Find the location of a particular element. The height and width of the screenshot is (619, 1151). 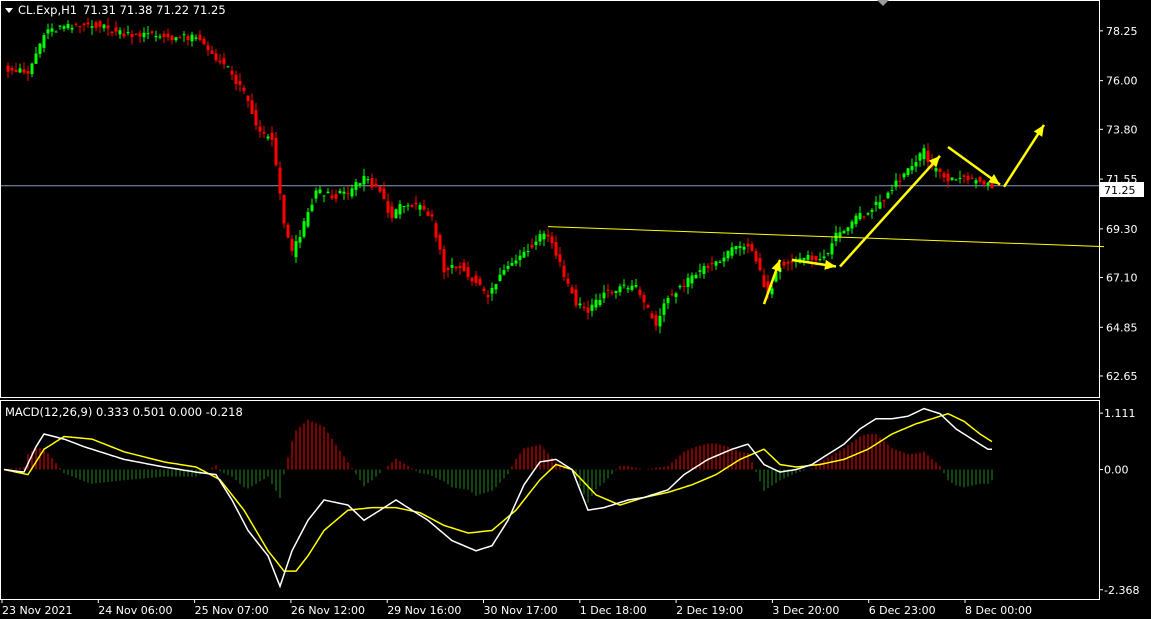

price-tick-label: 64.85 is located at coordinates (1122, 327).